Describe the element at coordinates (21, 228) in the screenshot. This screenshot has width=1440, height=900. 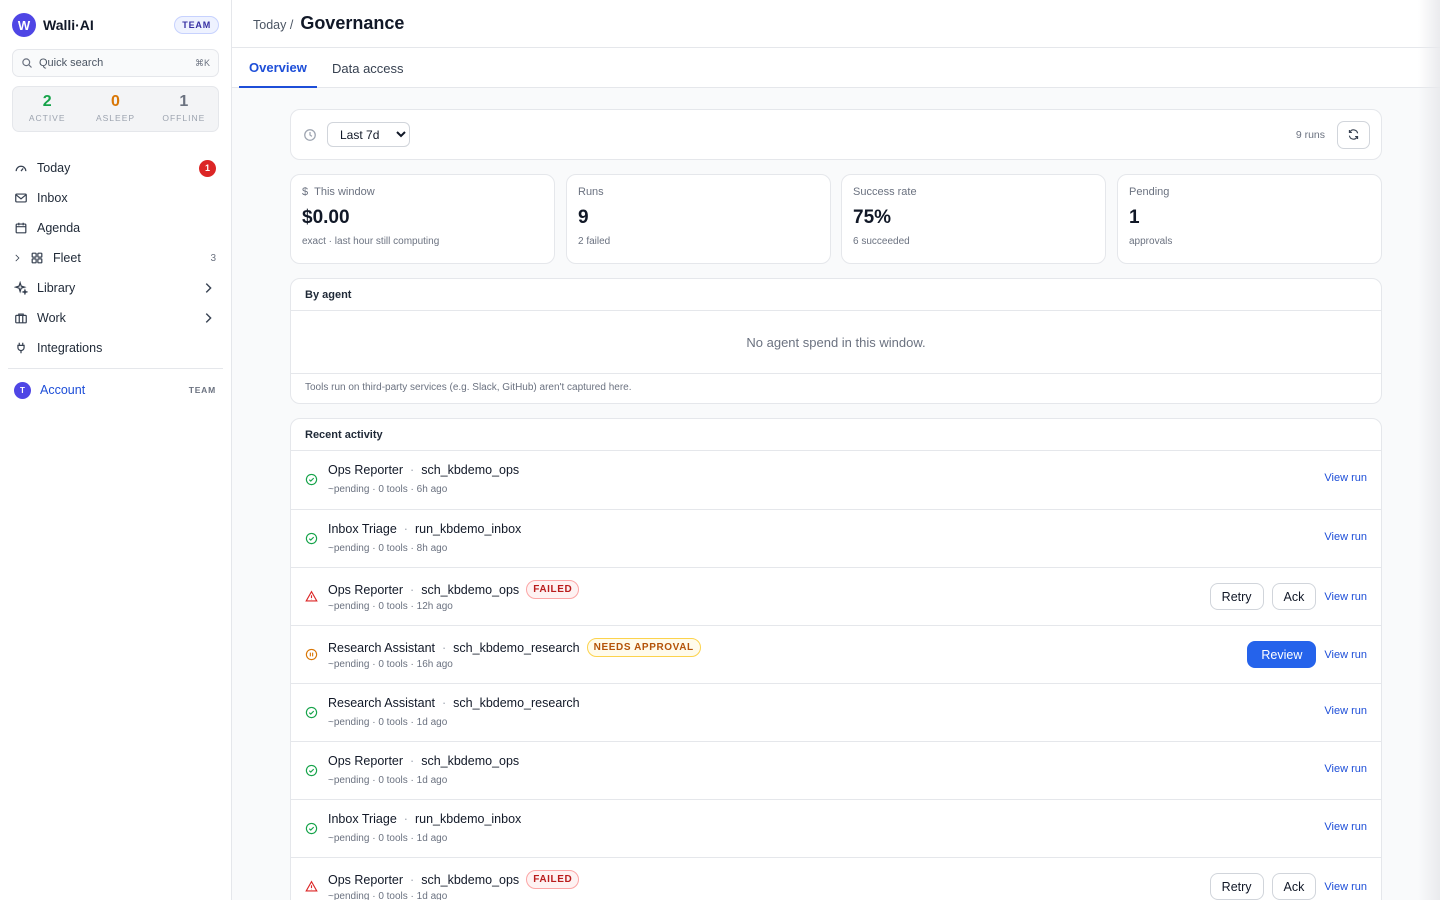
I see `calendar-icon` at that location.